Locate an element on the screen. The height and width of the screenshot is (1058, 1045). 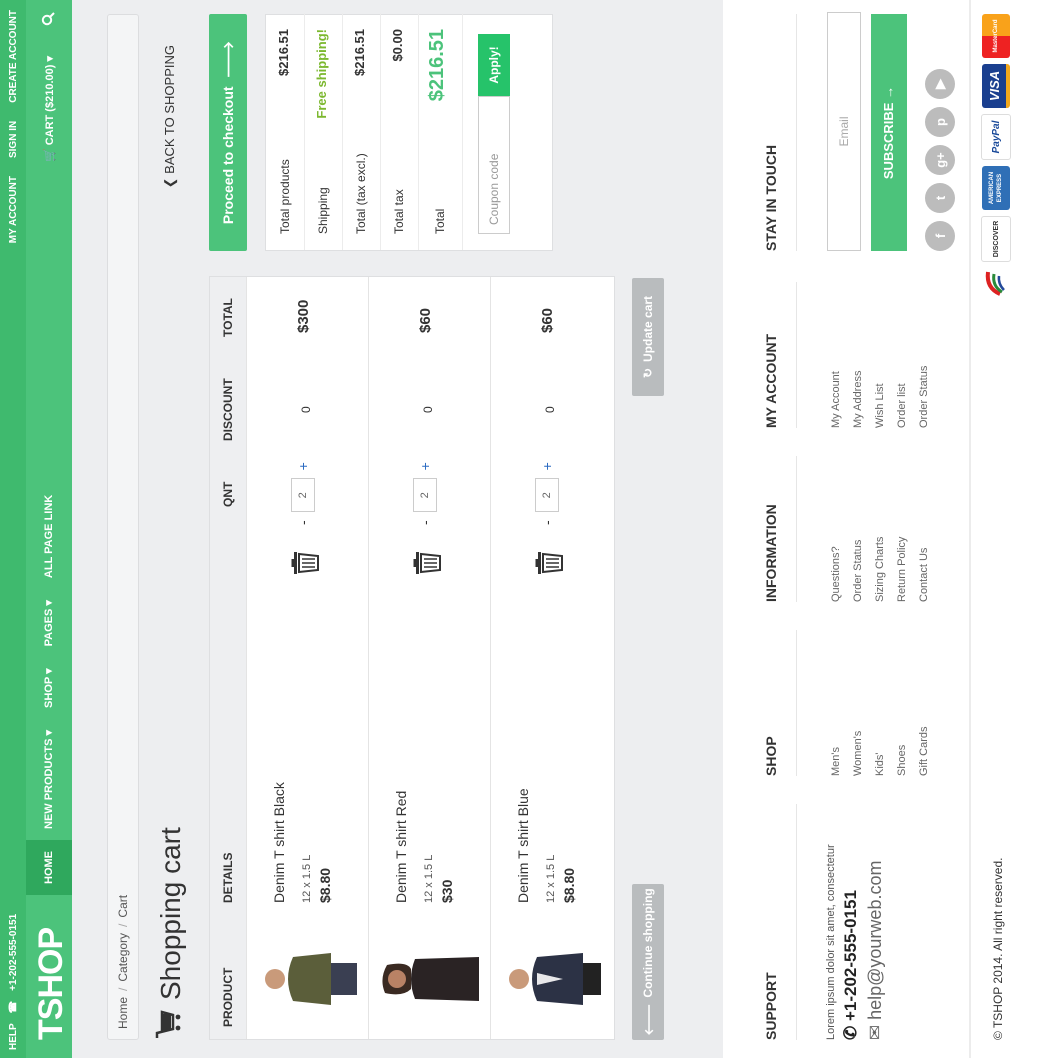
nav-home: HOME is located at coordinates (49, 867).